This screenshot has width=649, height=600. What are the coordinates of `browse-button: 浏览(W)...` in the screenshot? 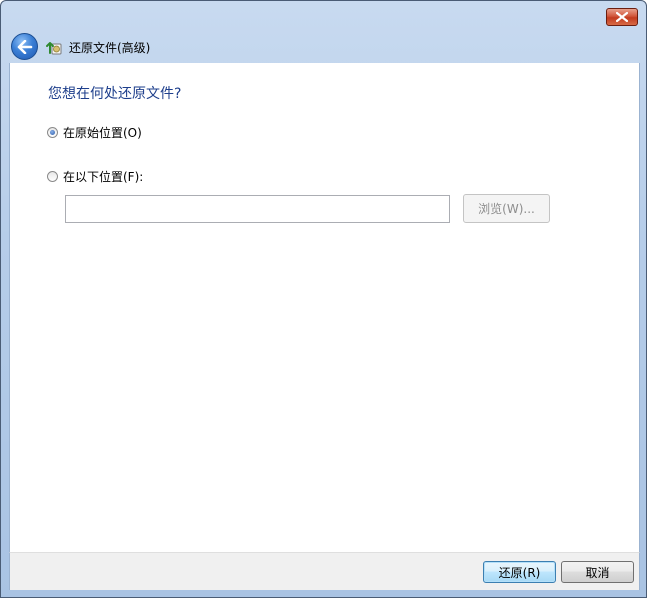 It's located at (506, 208).